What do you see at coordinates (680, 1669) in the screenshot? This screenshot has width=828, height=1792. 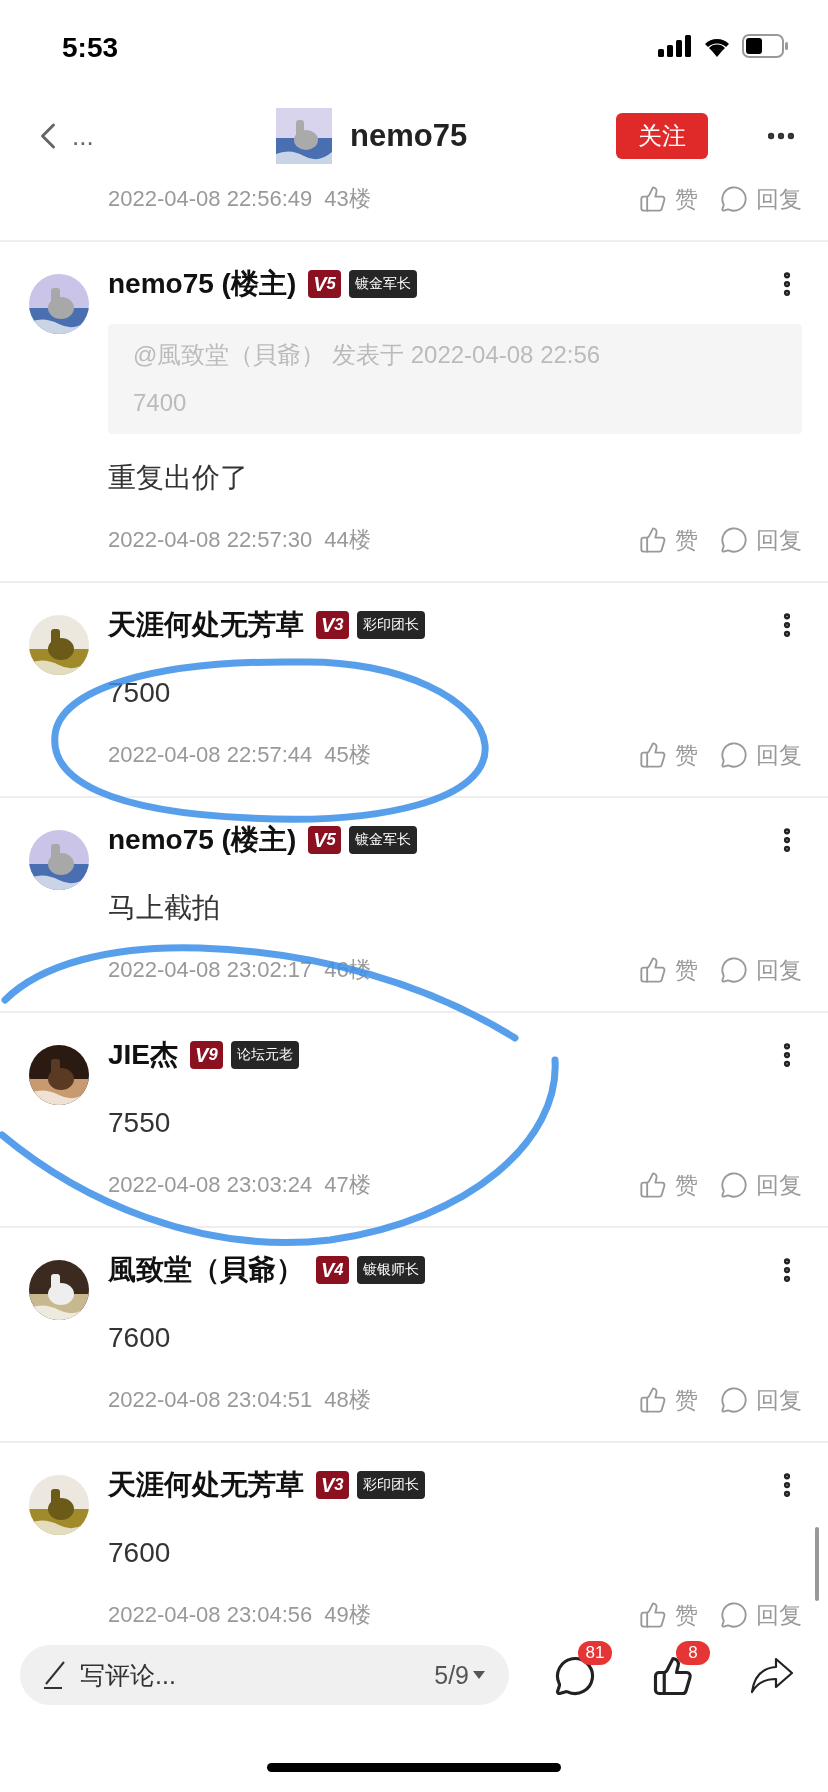 I see `likes-button: 8` at bounding box center [680, 1669].